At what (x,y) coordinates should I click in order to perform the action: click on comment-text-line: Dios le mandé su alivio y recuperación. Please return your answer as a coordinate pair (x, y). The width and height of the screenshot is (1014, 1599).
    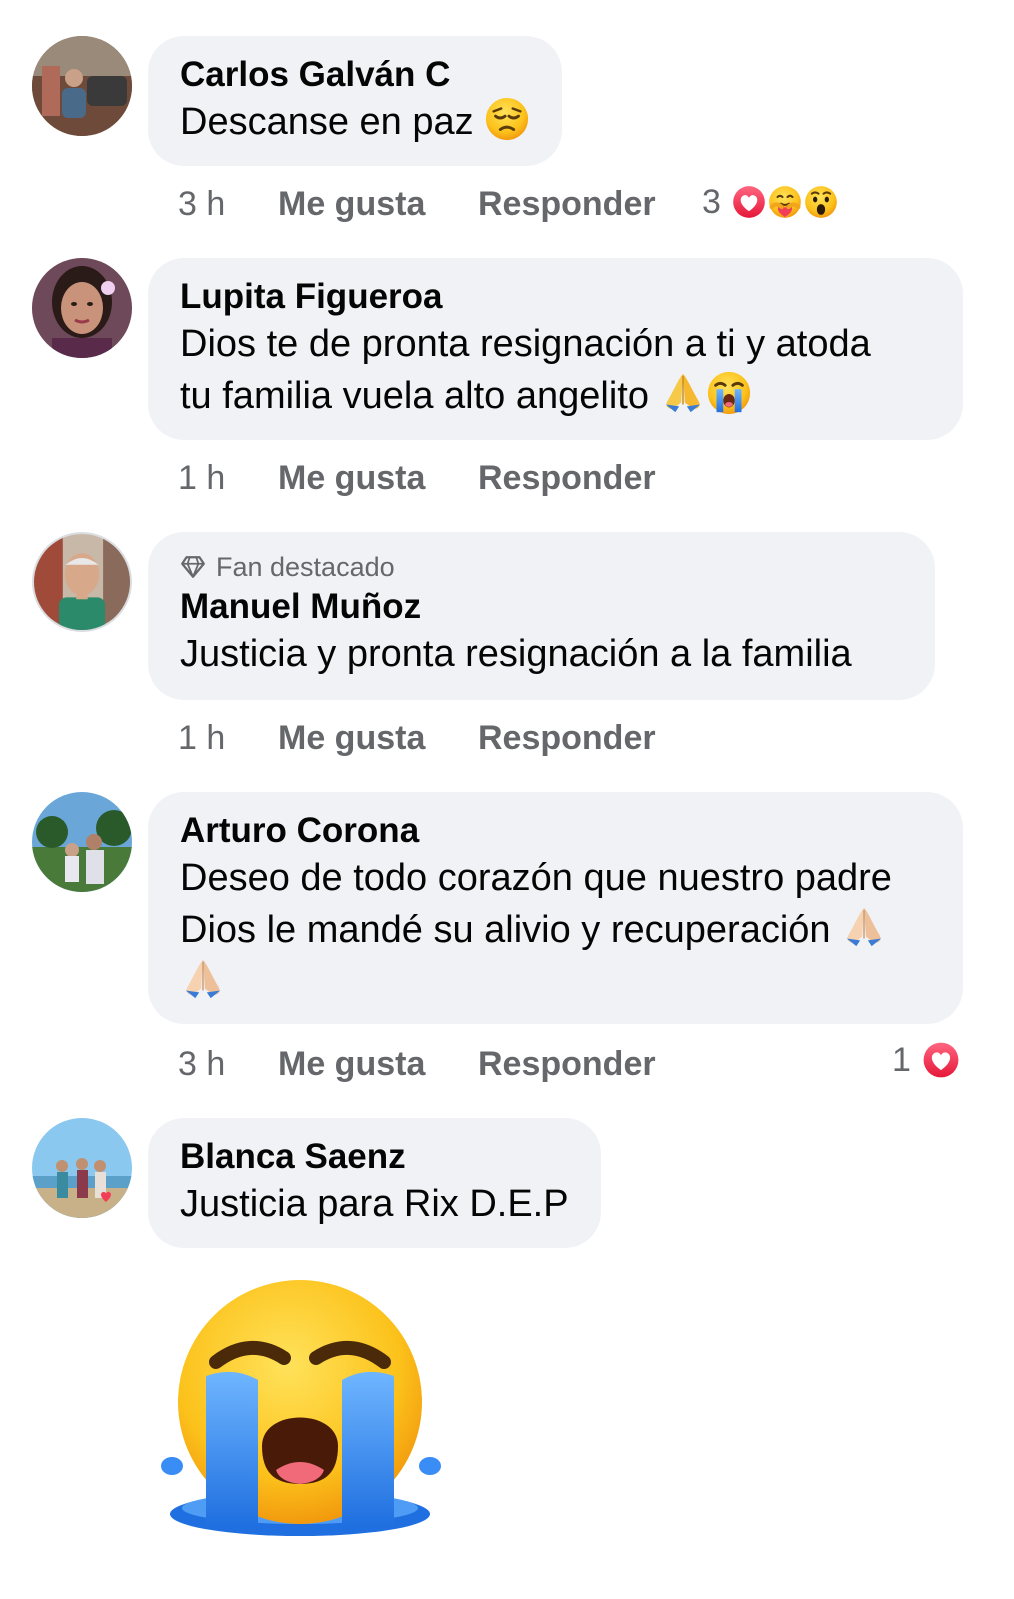
    Looking at the image, I should click on (555, 930).